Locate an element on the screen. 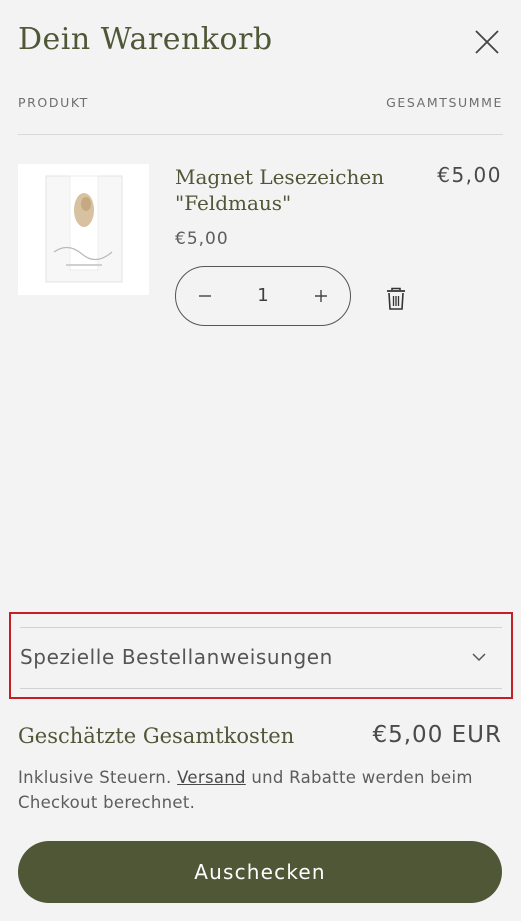 The height and width of the screenshot is (921, 521). cart-title: Dein Warenkorb is located at coordinates (145, 39).